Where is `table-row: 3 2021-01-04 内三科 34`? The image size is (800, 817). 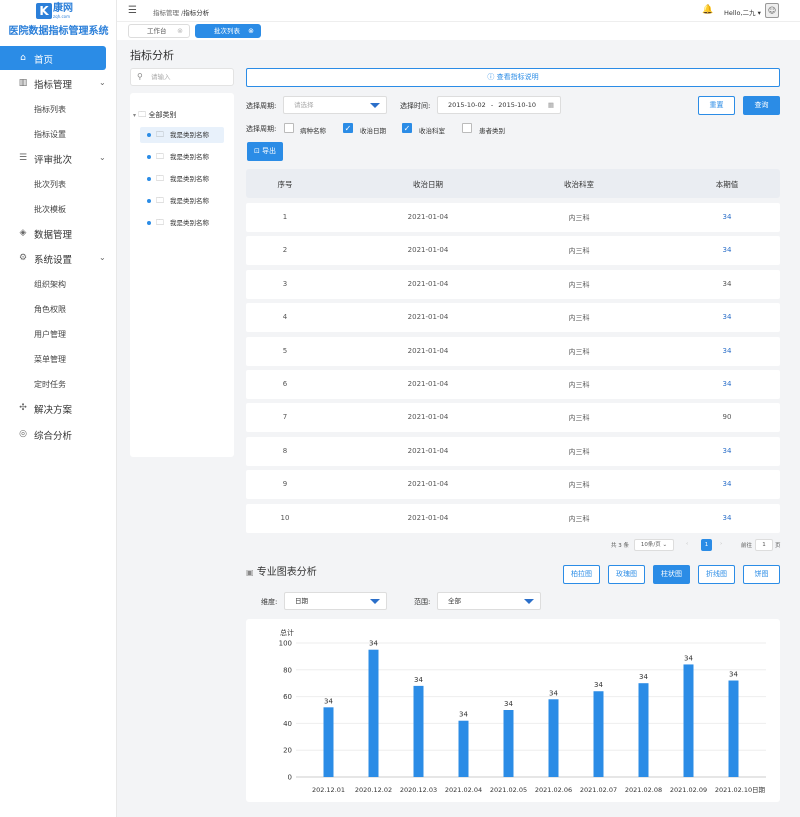 table-row: 3 2021-01-04 内三科 34 is located at coordinates (513, 284).